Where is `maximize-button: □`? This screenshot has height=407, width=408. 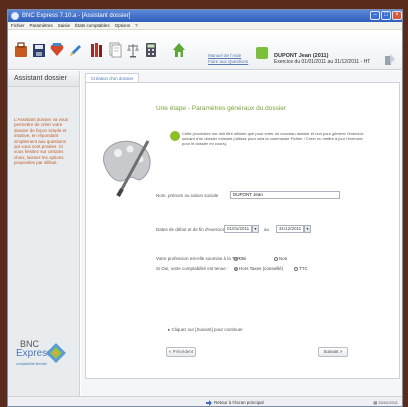
maximize-button: □ is located at coordinates (386, 15).